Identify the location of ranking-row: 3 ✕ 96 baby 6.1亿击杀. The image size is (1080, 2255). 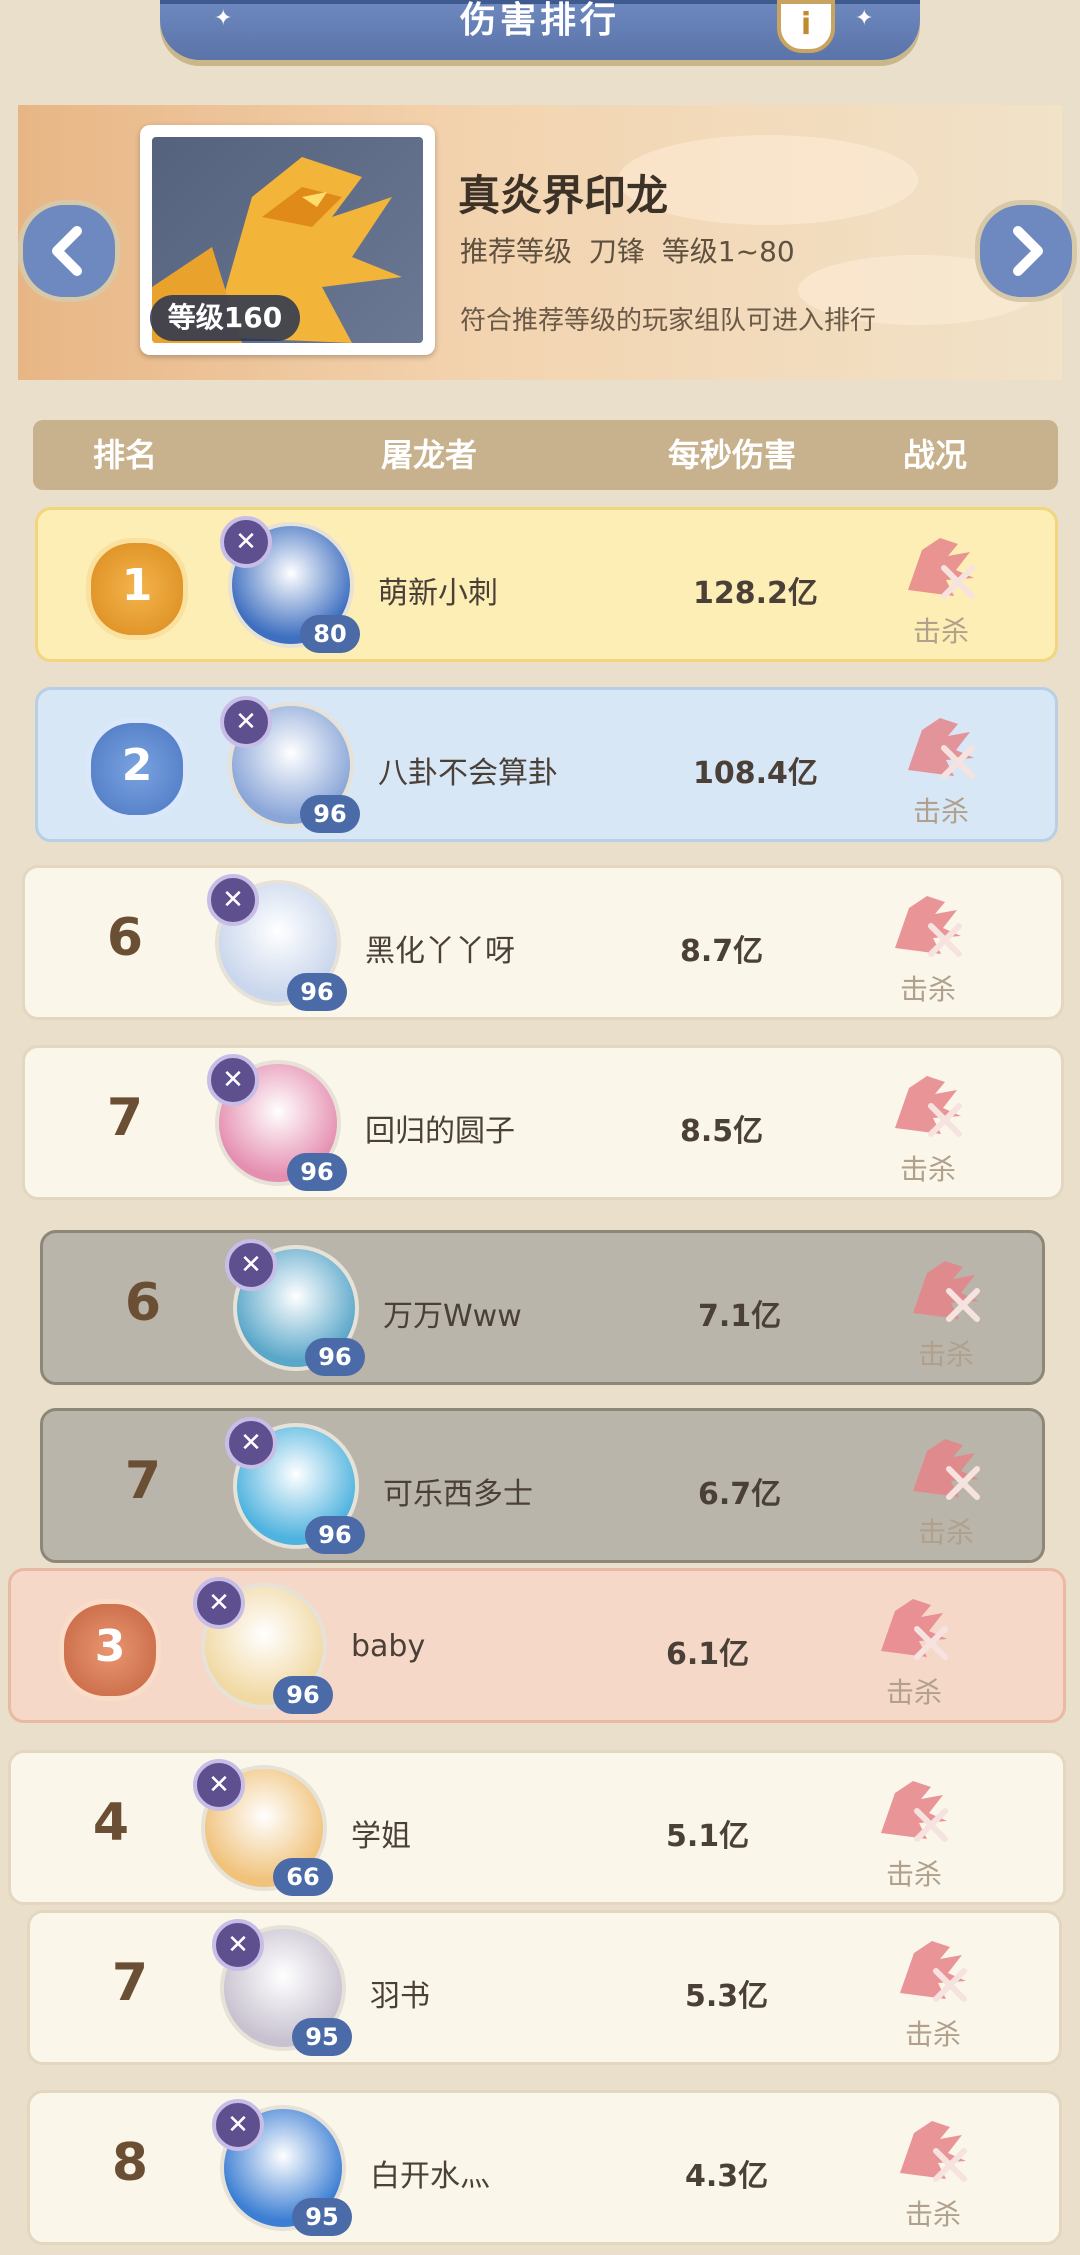
(537, 1645).